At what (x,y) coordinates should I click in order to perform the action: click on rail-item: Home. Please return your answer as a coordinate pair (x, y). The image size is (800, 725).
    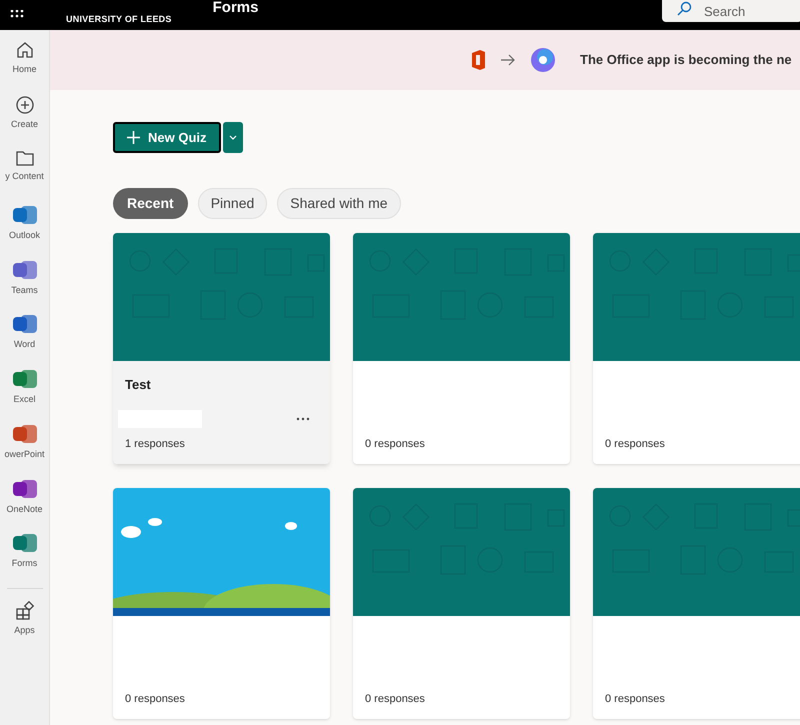
    Looking at the image, I should click on (25, 67).